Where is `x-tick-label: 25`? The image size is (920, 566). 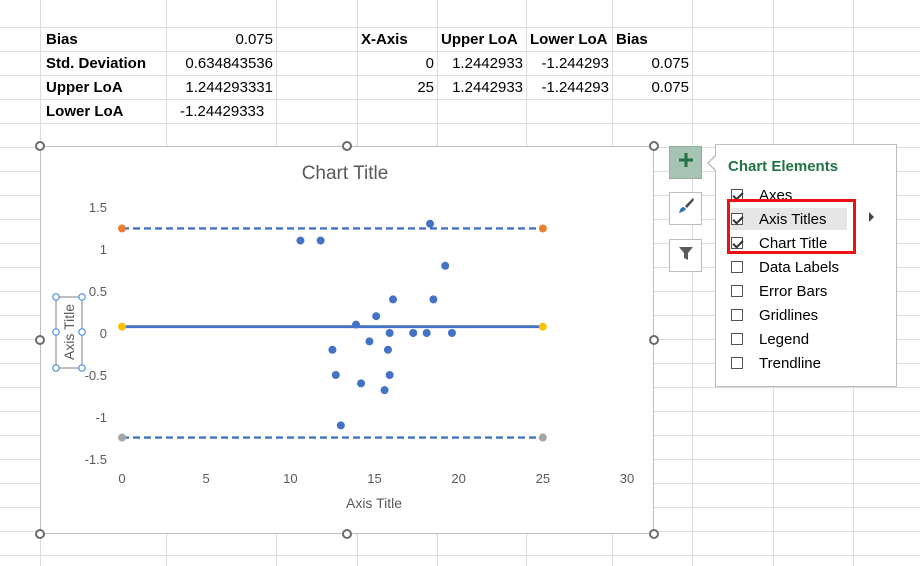
x-tick-label: 25 is located at coordinates (543, 478).